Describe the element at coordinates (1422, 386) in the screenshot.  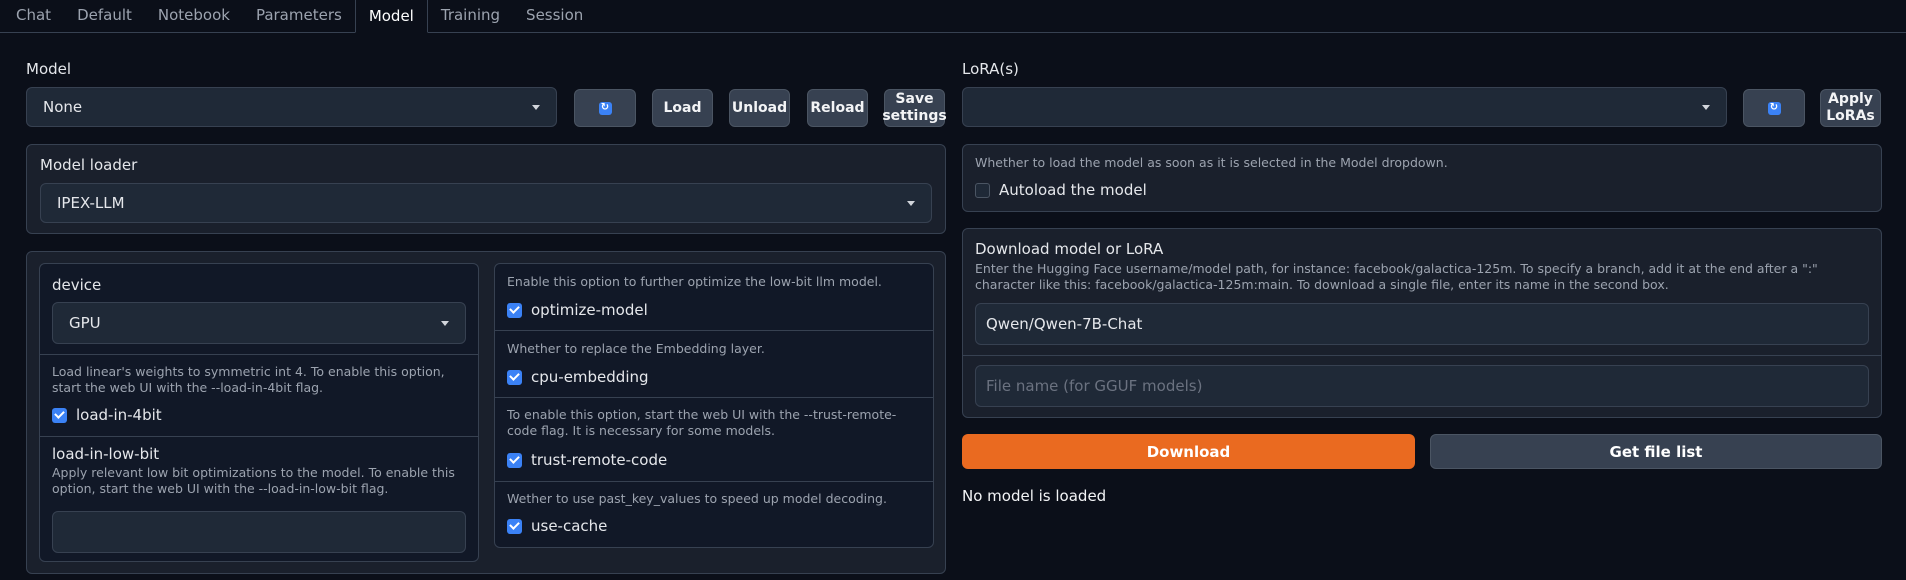
I see `filename-input: File name (for GGUF models)` at that location.